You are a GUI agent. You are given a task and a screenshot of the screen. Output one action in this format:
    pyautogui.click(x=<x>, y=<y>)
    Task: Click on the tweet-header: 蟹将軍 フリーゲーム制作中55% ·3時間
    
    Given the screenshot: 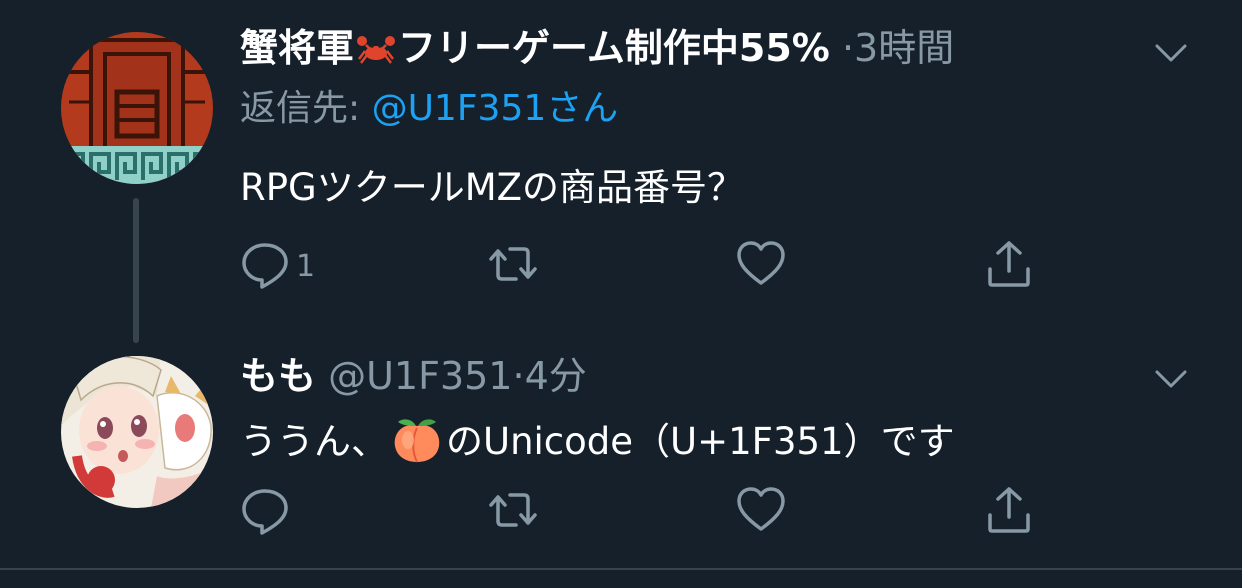 What is the action you would take?
    pyautogui.click(x=597, y=48)
    